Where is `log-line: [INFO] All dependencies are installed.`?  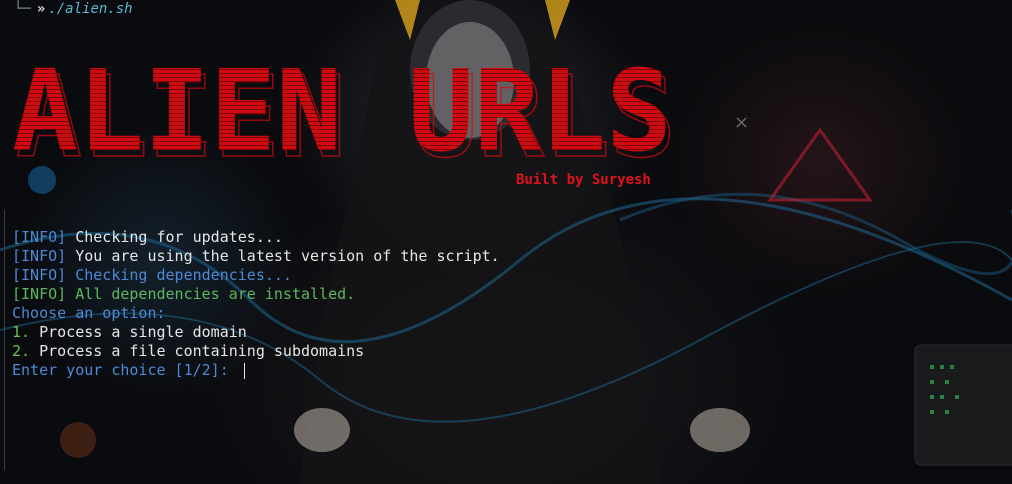 log-line: [INFO] All dependencies are installed. is located at coordinates (256, 294).